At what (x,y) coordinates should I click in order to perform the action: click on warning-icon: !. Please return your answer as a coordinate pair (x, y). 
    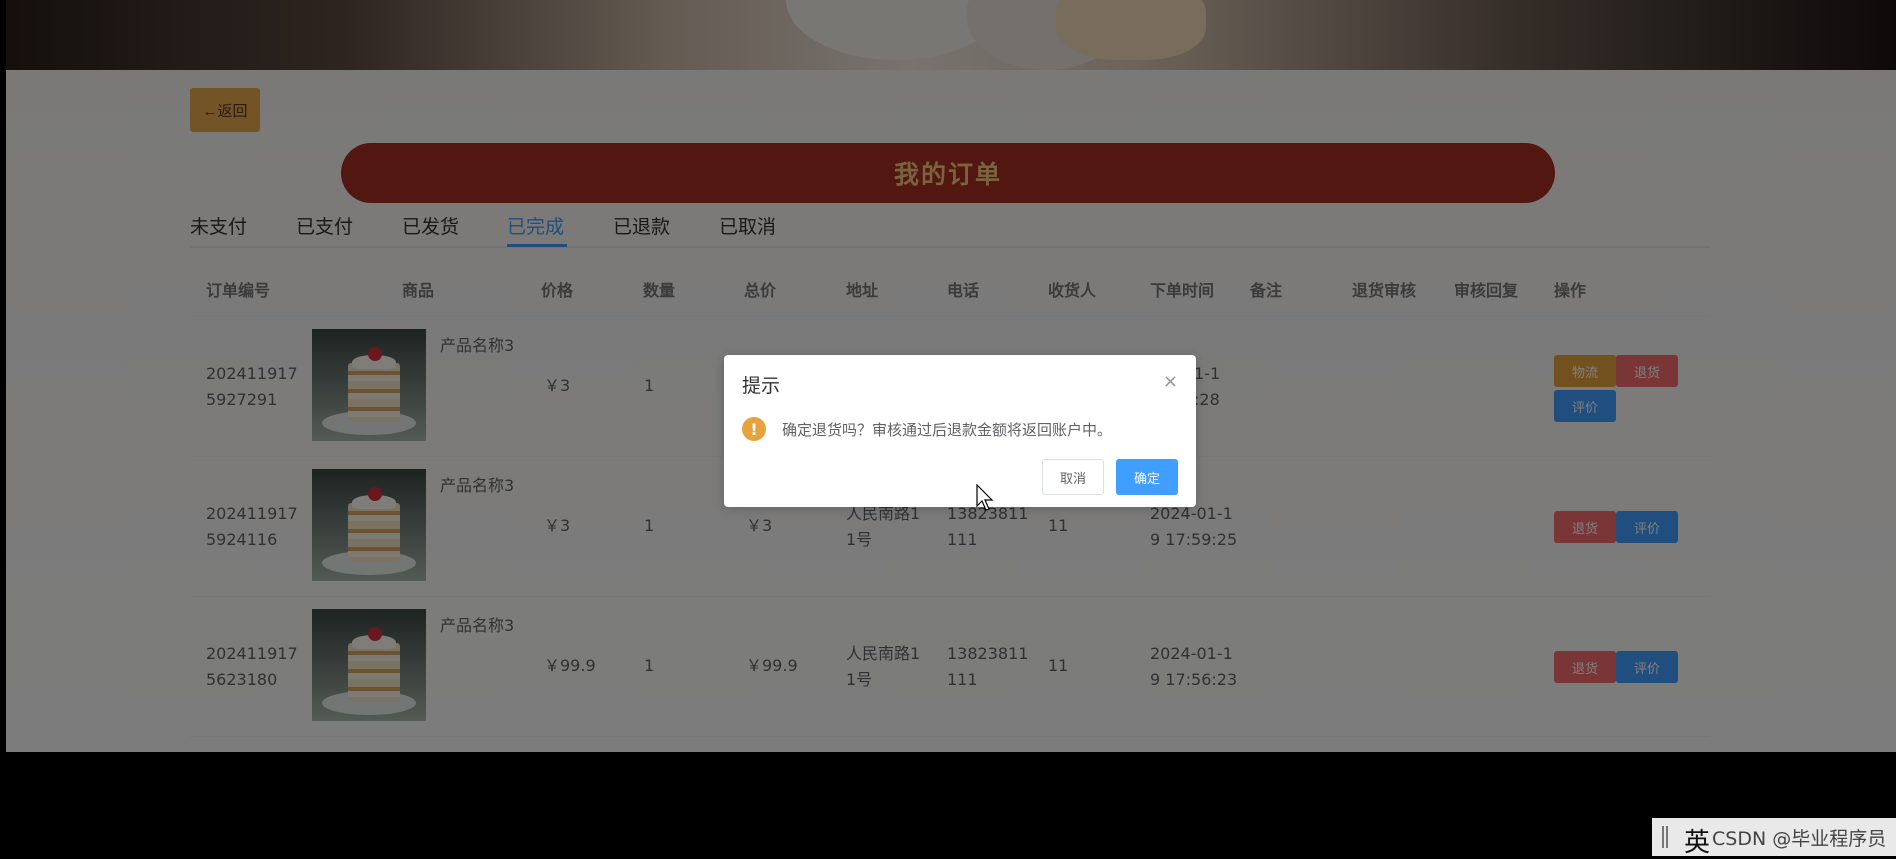
    Looking at the image, I should click on (754, 429).